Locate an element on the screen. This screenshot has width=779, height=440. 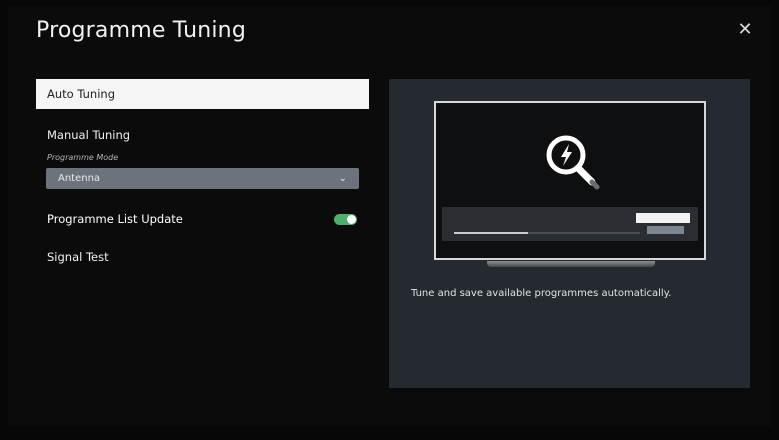
search-lightning-icon is located at coordinates (573, 162).